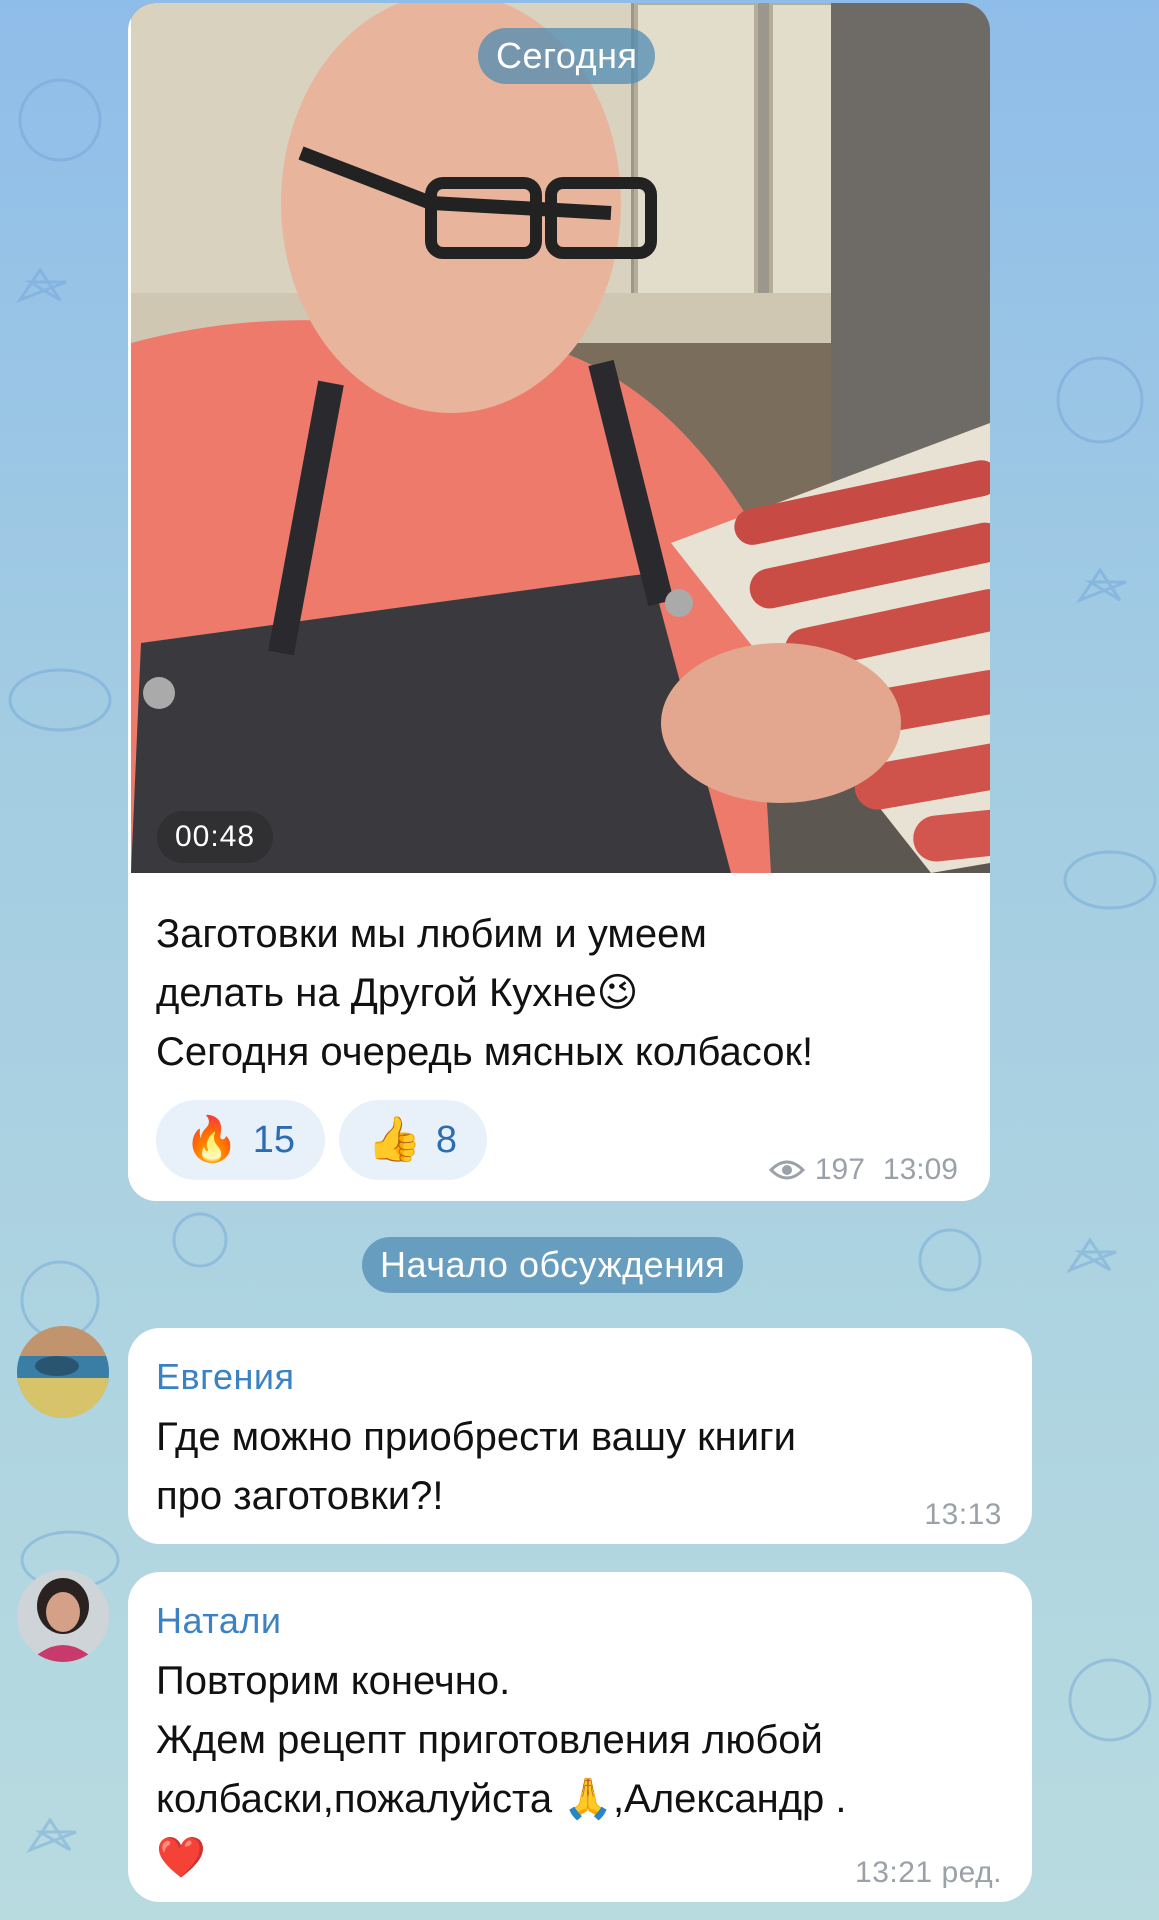 The width and height of the screenshot is (1159, 1920). I want to click on discussion-start-pill: Начало обсуждения, so click(553, 1265).